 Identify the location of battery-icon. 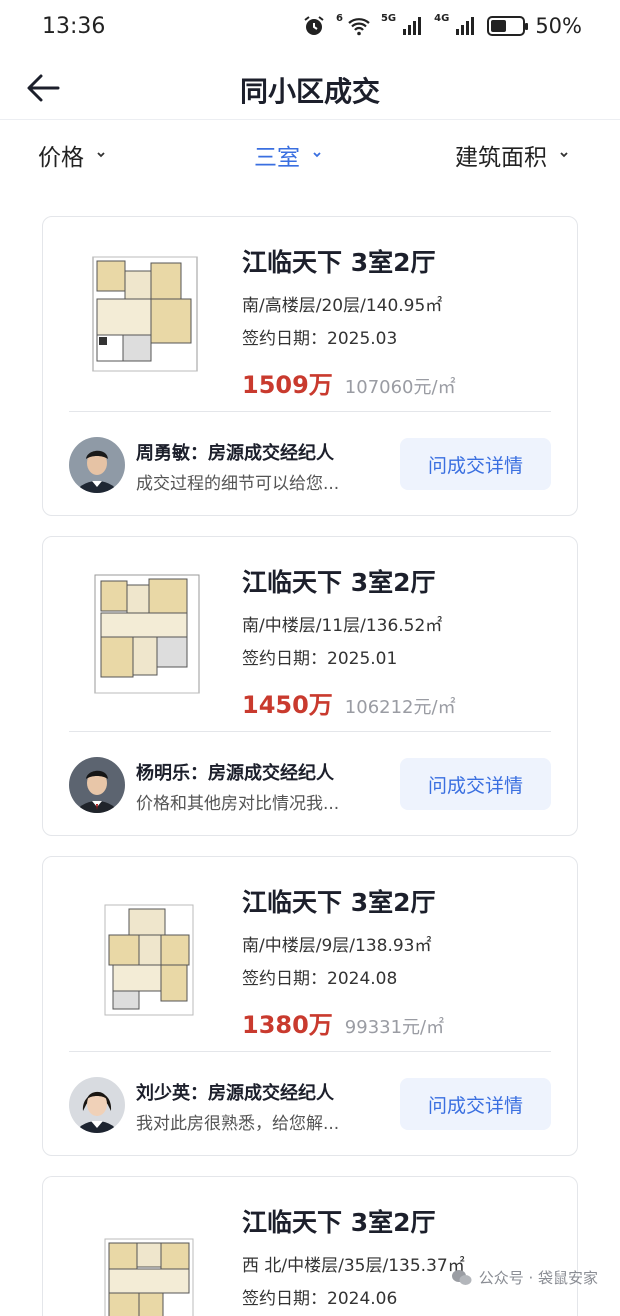
(508, 26).